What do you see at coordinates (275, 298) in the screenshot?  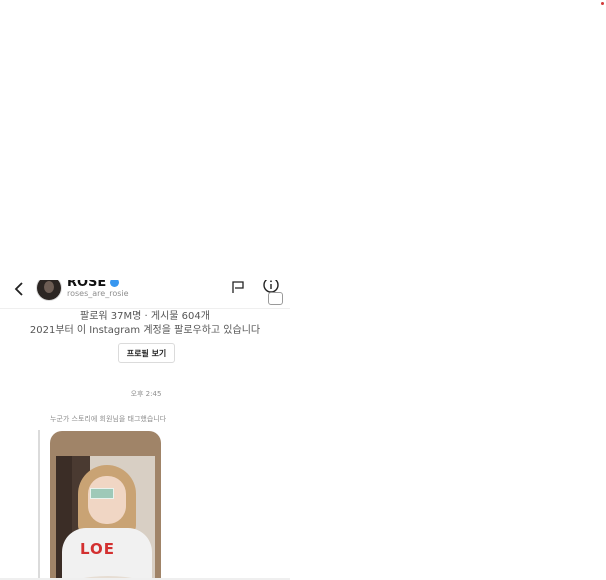 I see `info-badge` at bounding box center [275, 298].